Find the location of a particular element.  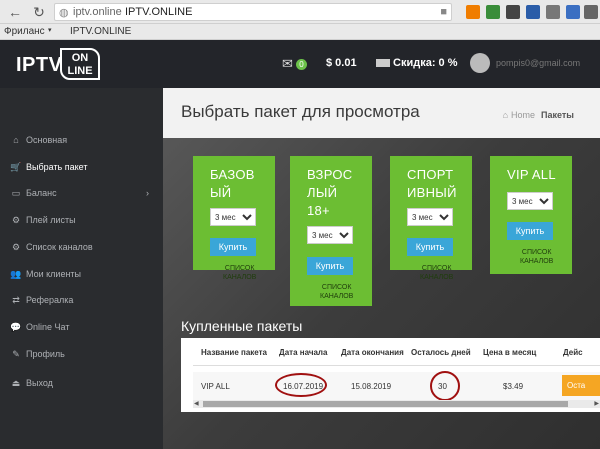

mail-icon: ✉ is located at coordinates (287, 64).